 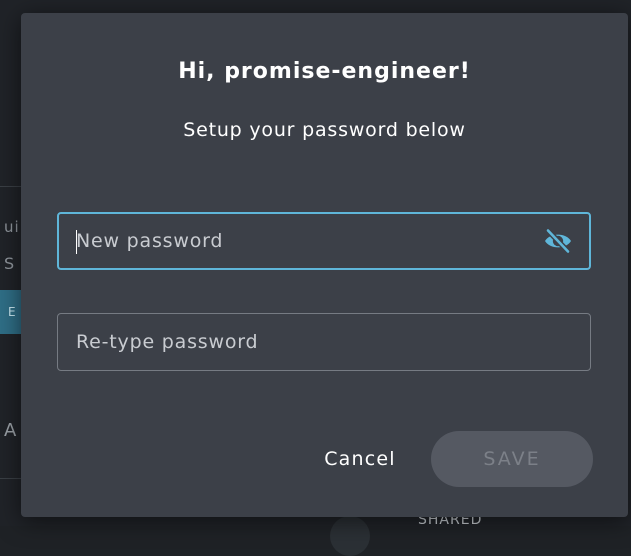 I want to click on text-cursor, so click(x=76, y=242).